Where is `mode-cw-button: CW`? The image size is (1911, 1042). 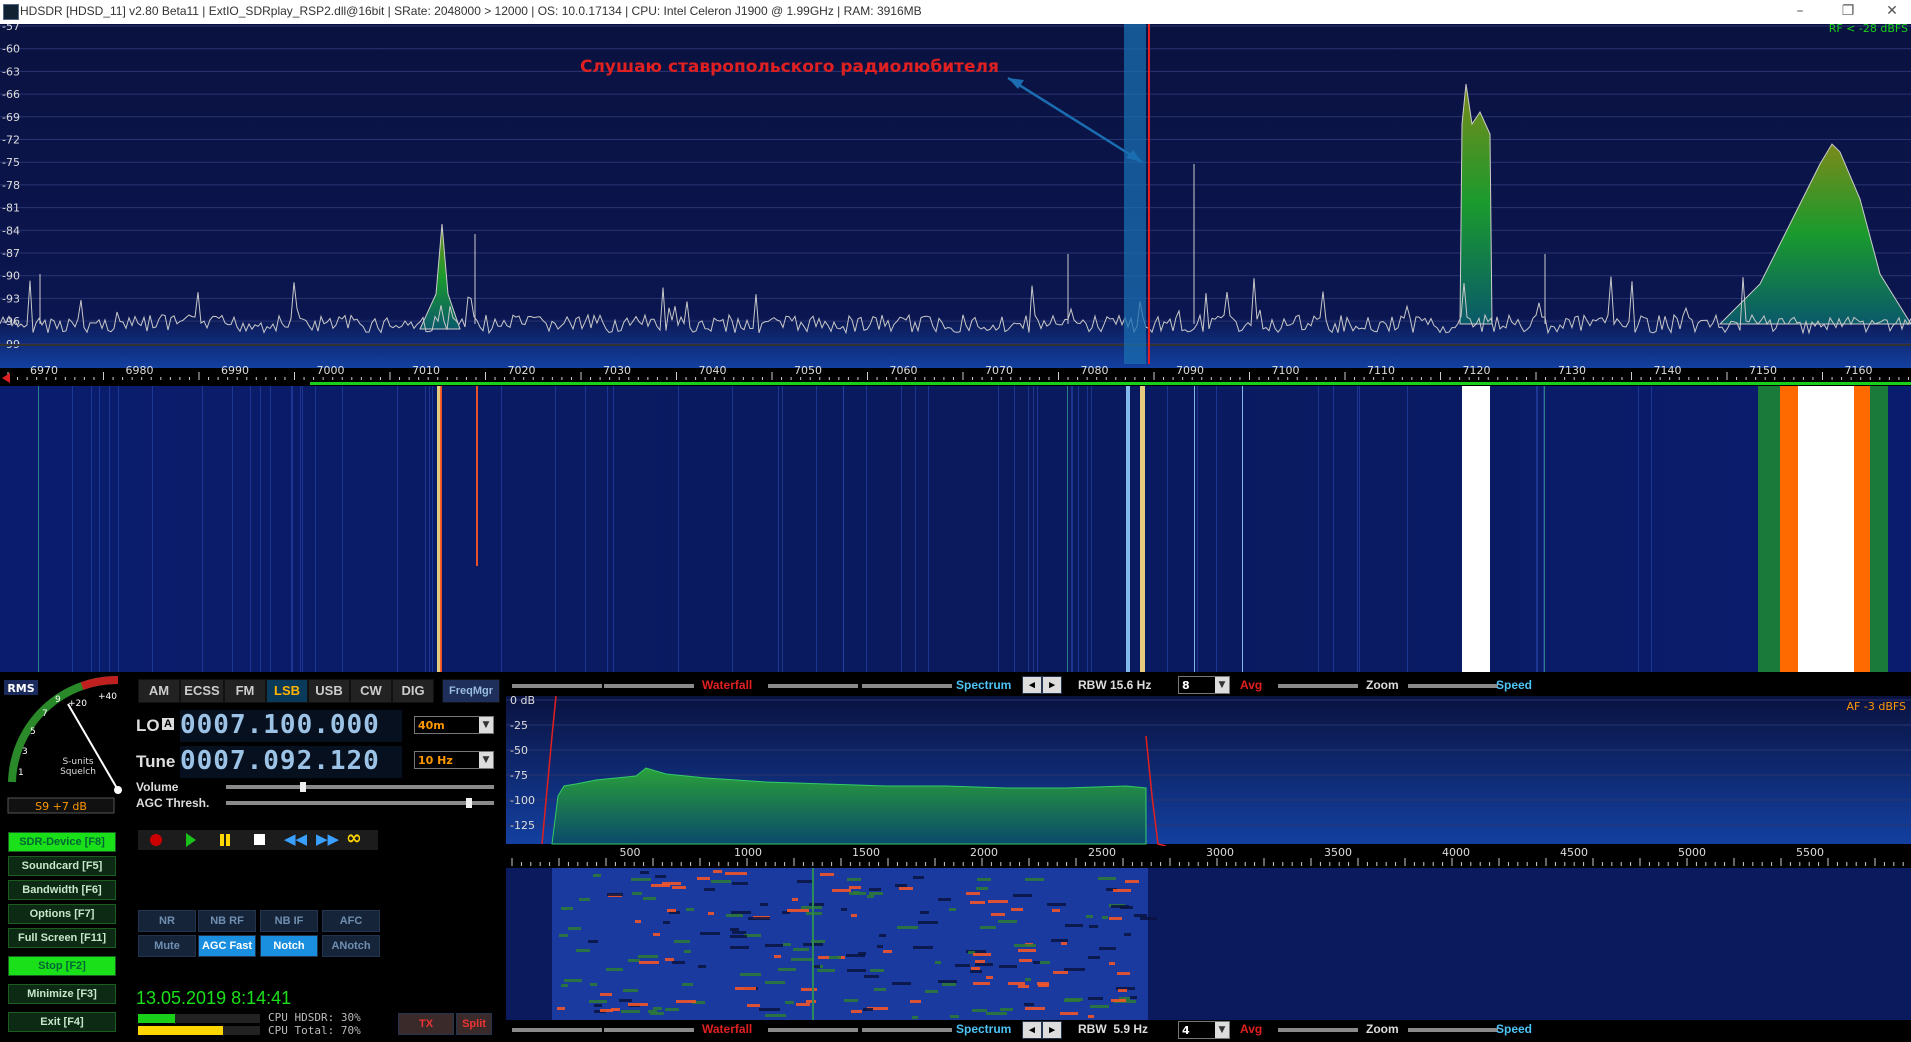 mode-cw-button: CW is located at coordinates (371, 691).